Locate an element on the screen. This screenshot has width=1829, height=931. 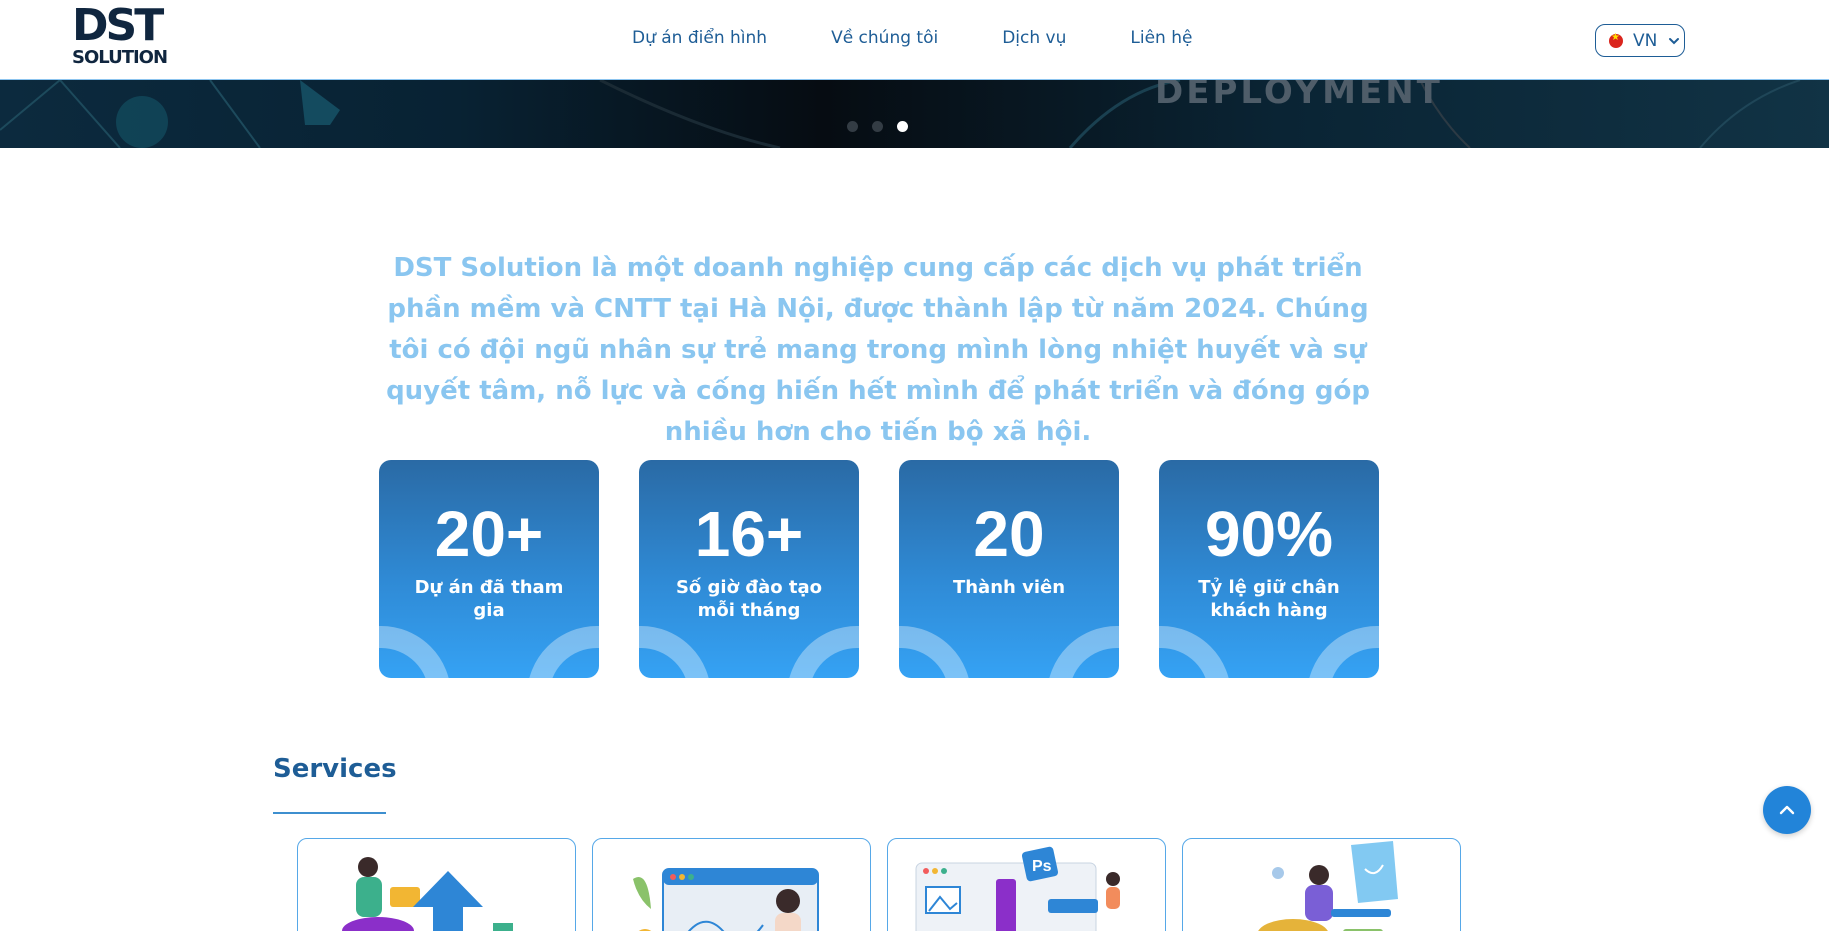
stat-value: 90% is located at coordinates (1269, 534).